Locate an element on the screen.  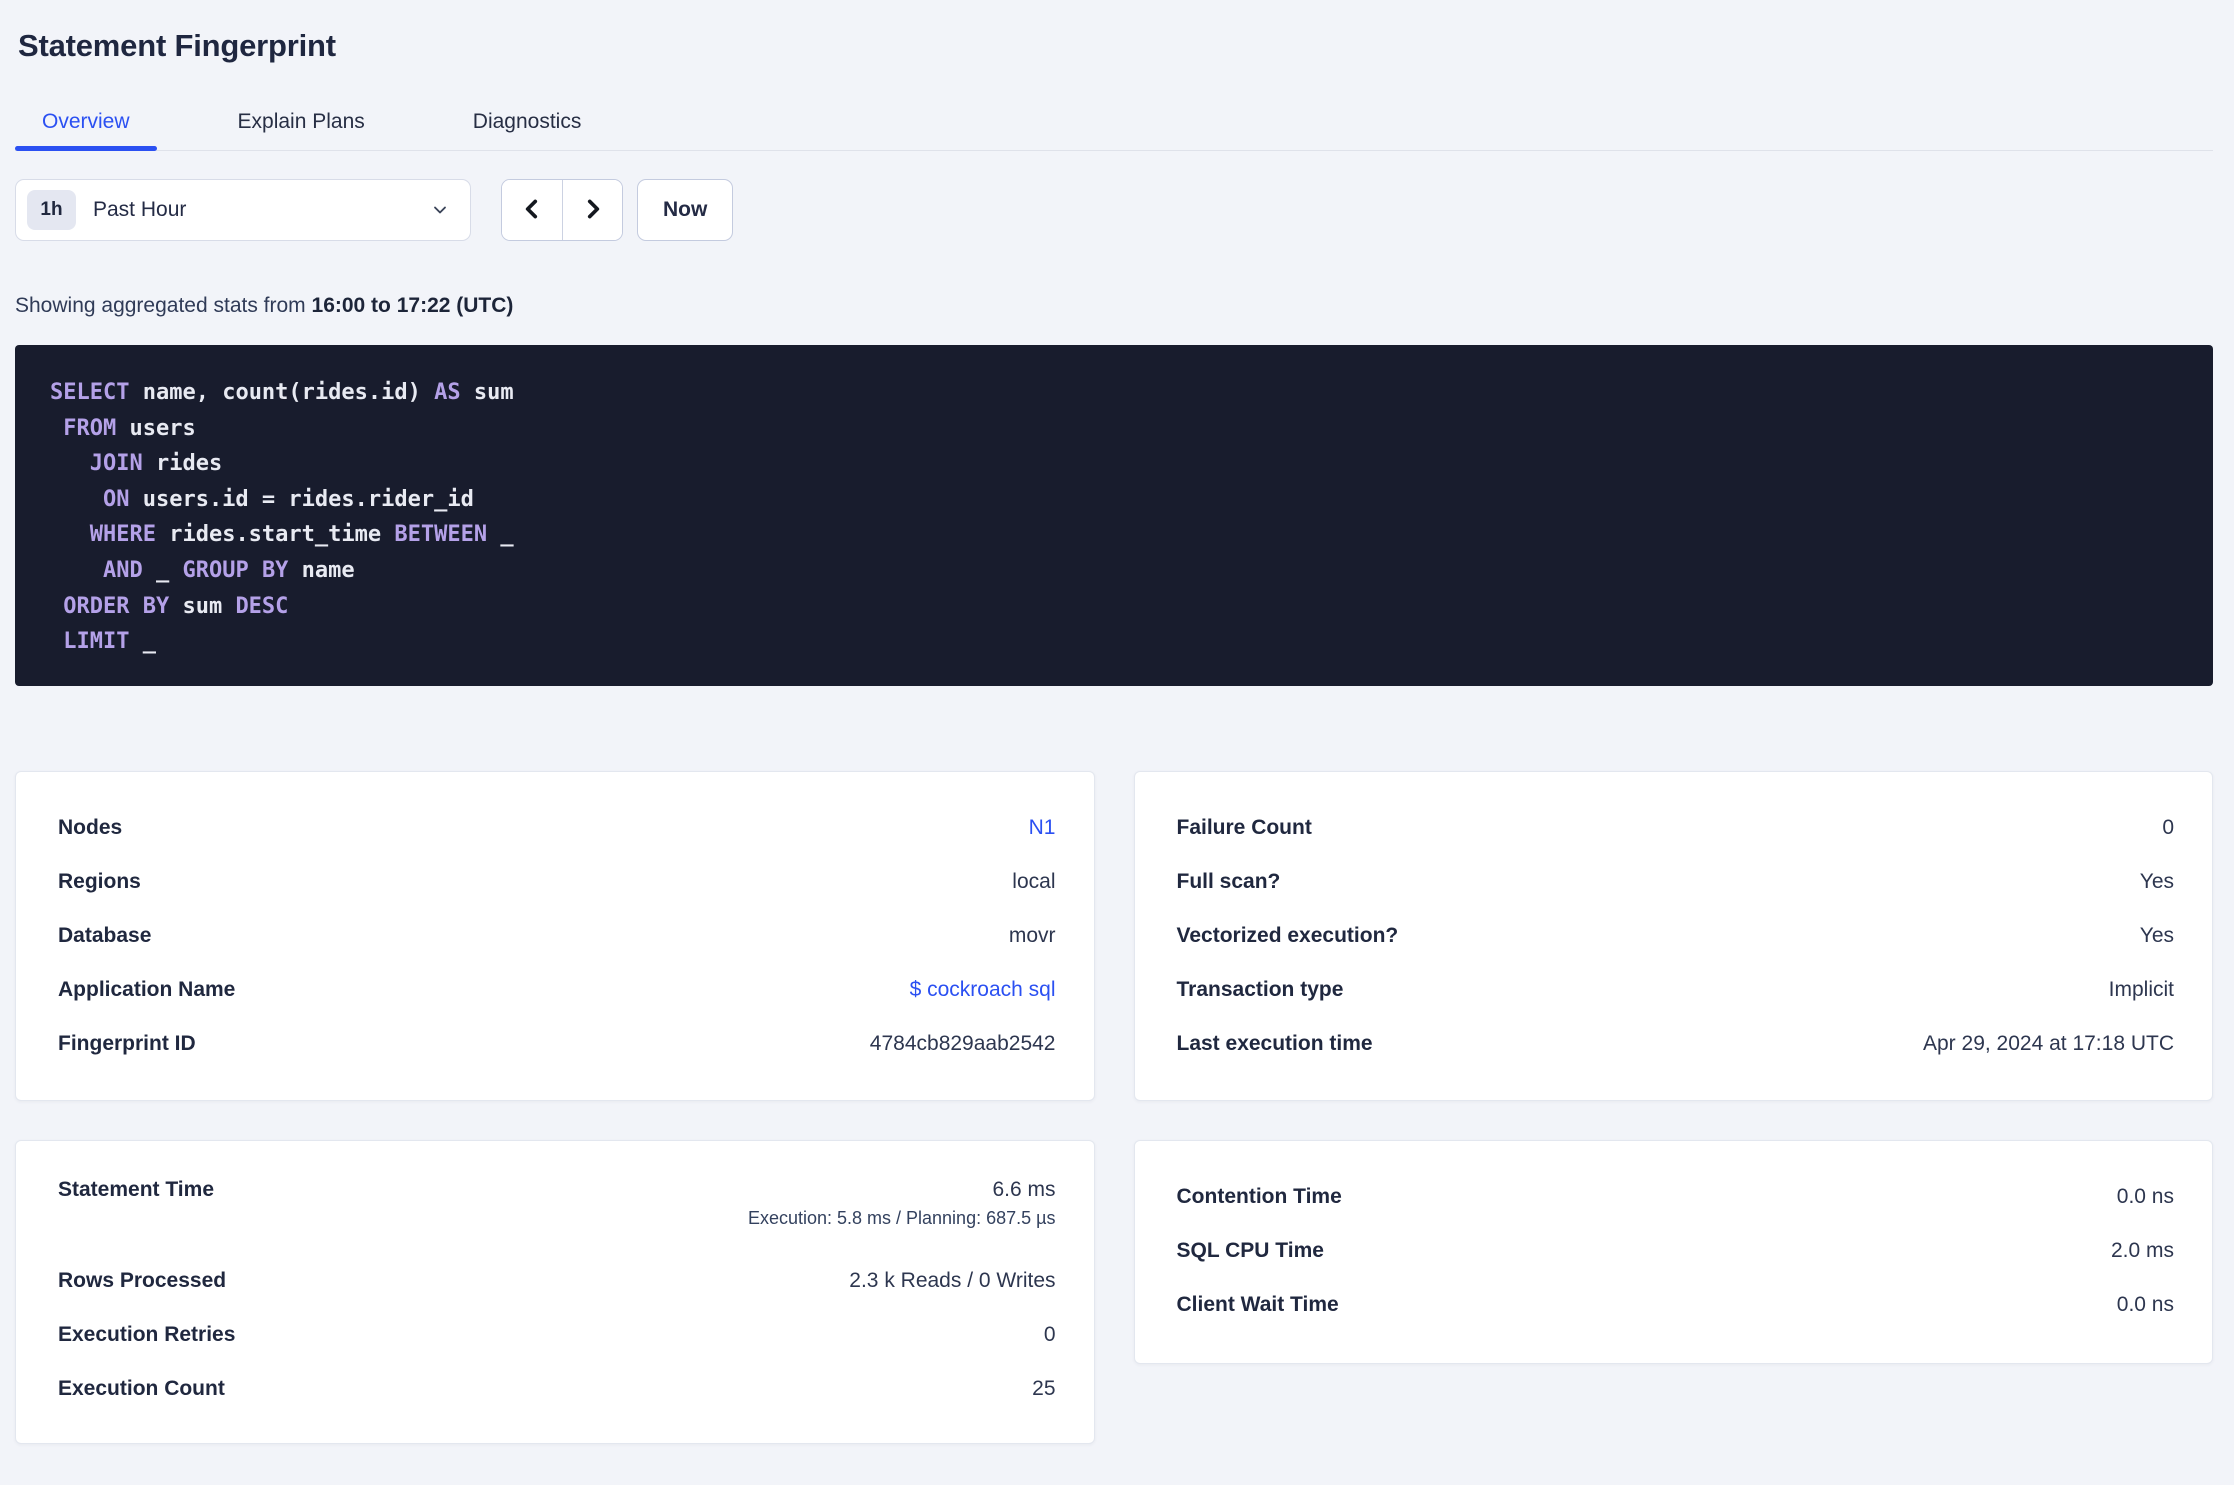
time-range-pager is located at coordinates (562, 210).